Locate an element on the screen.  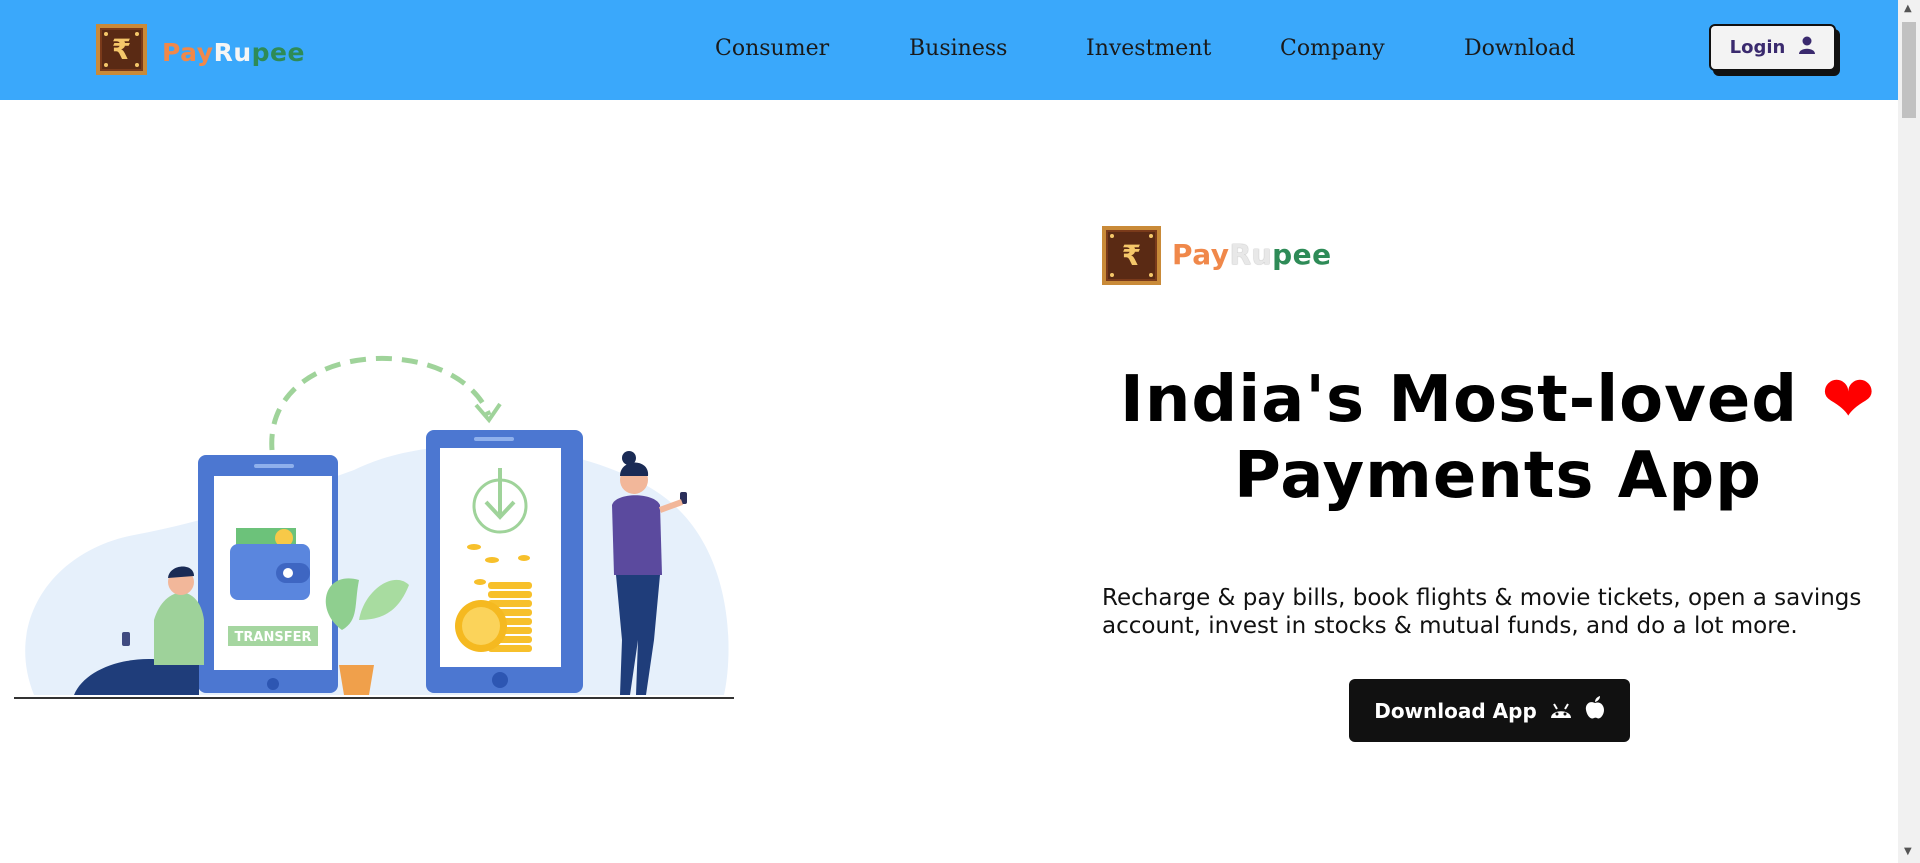
nav-consumer: Consumer is located at coordinates (772, 48).